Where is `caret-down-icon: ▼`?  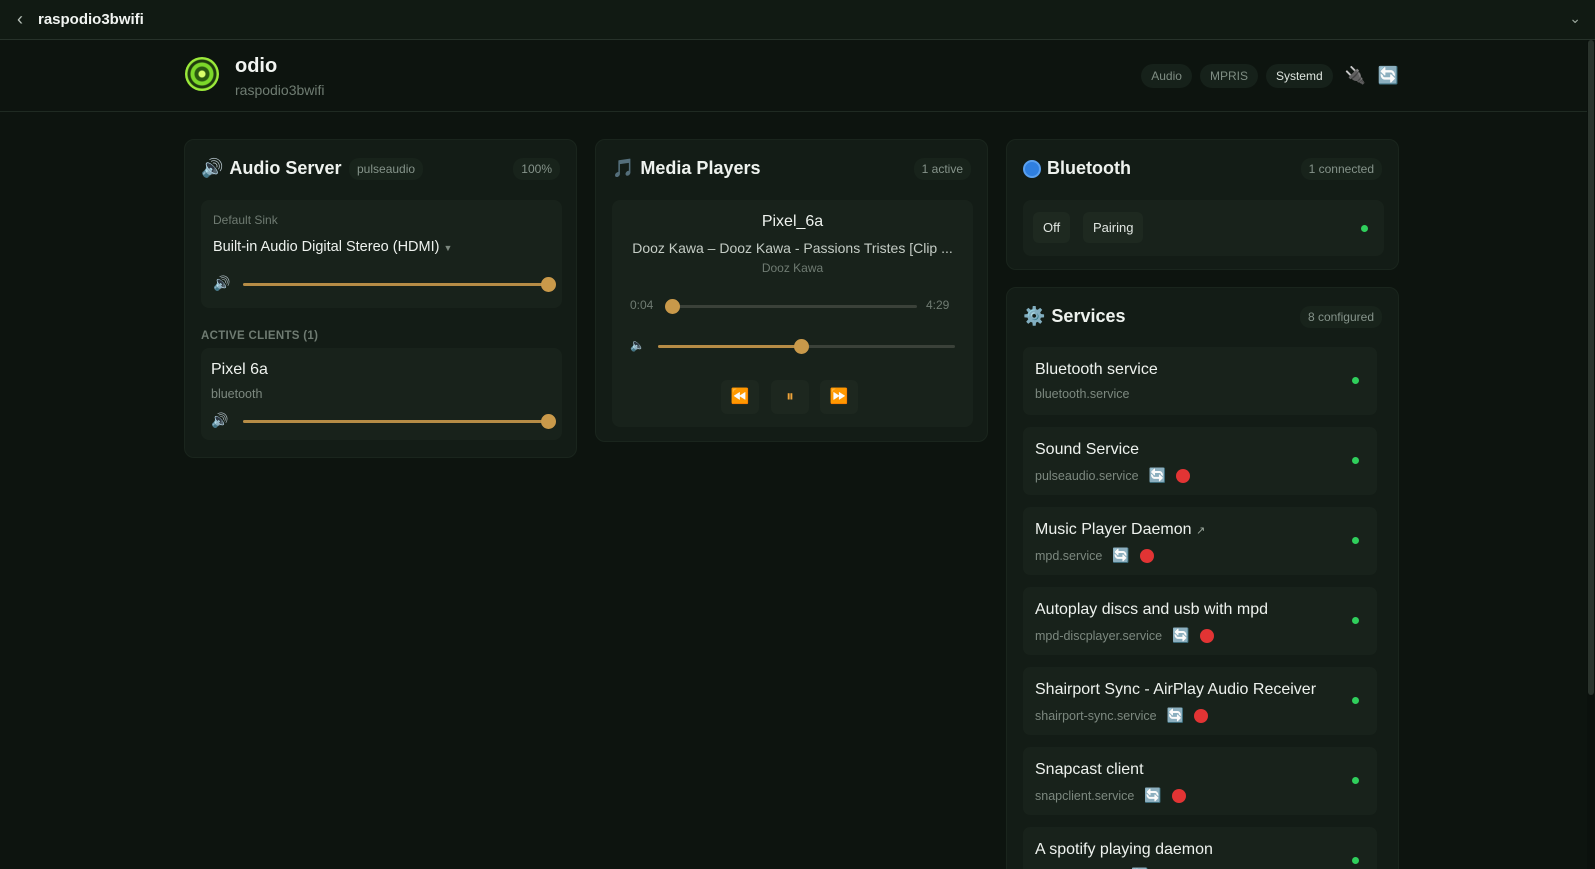
caret-down-icon: ▼ is located at coordinates (448, 248).